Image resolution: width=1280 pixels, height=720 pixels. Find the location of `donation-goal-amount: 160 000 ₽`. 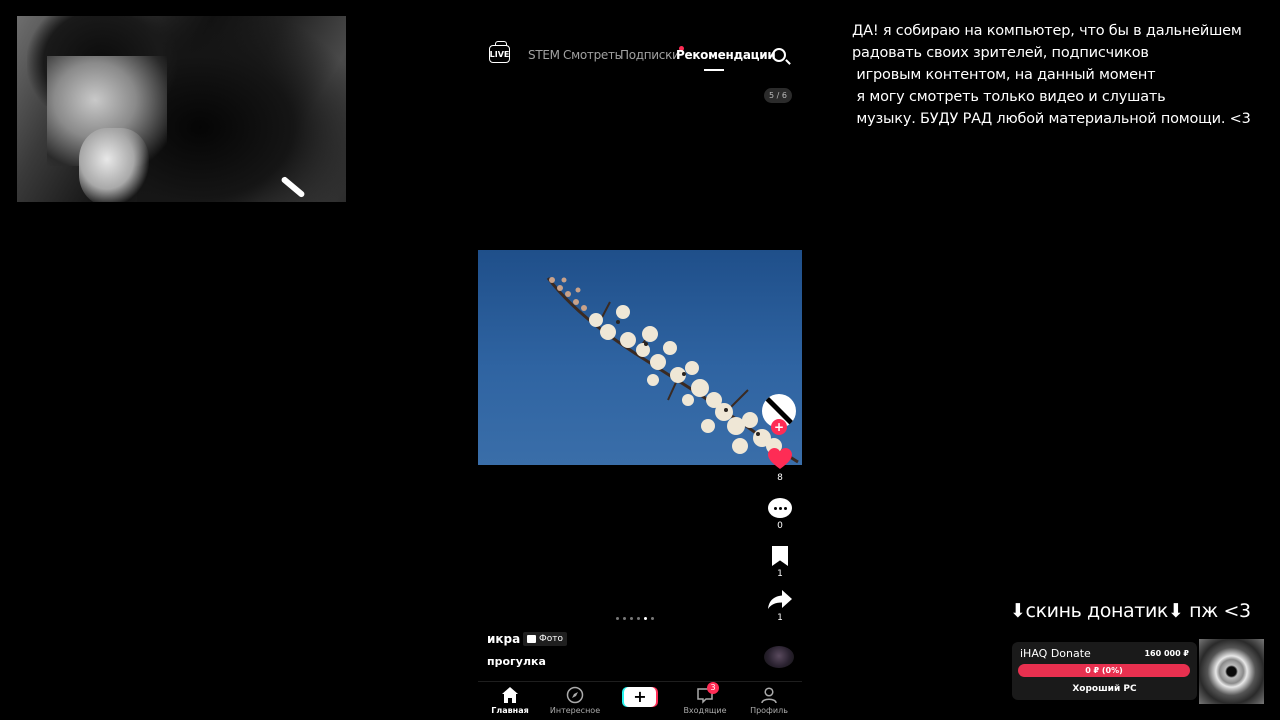

donation-goal-amount: 160 000 ₽ is located at coordinates (1166, 653).